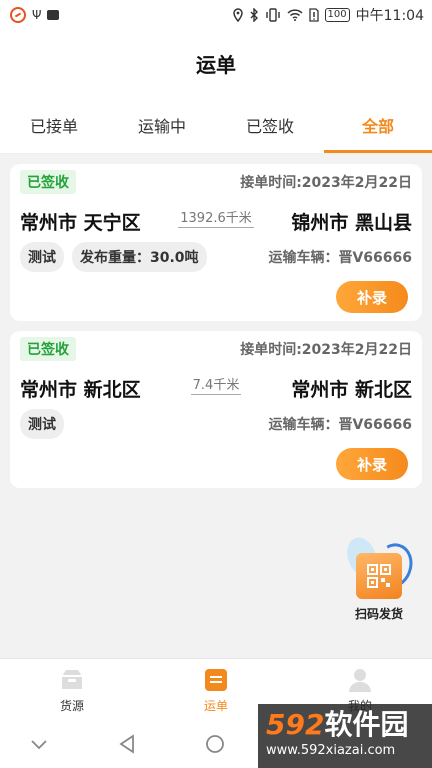 This screenshot has height=768, width=432. What do you see at coordinates (216, 384) in the screenshot?
I see `route-distance: 7.4千米` at bounding box center [216, 384].